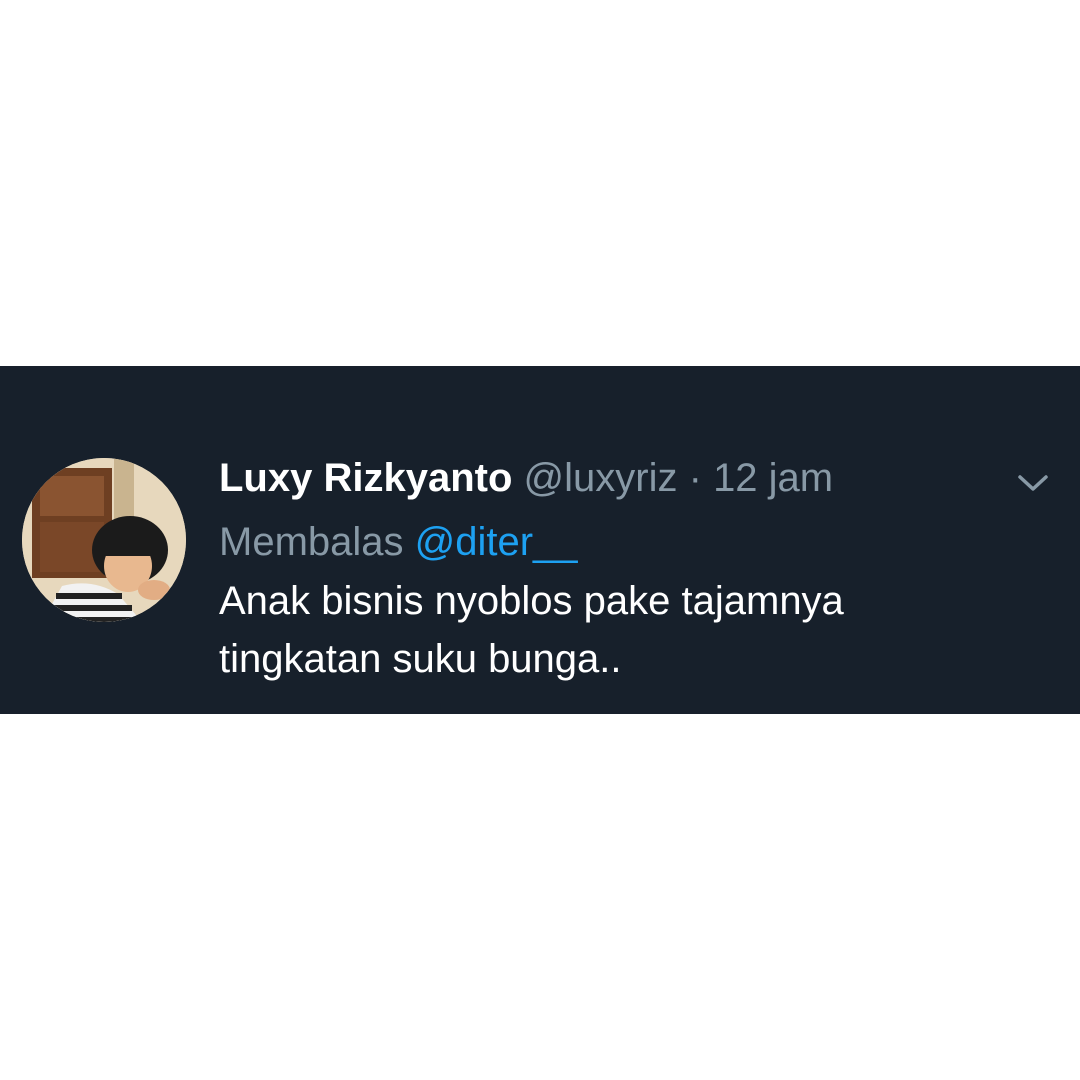 Image resolution: width=1080 pixels, height=1080 pixels. What do you see at coordinates (601, 478) in the screenshot?
I see `user-handle: @luxyriz` at bounding box center [601, 478].